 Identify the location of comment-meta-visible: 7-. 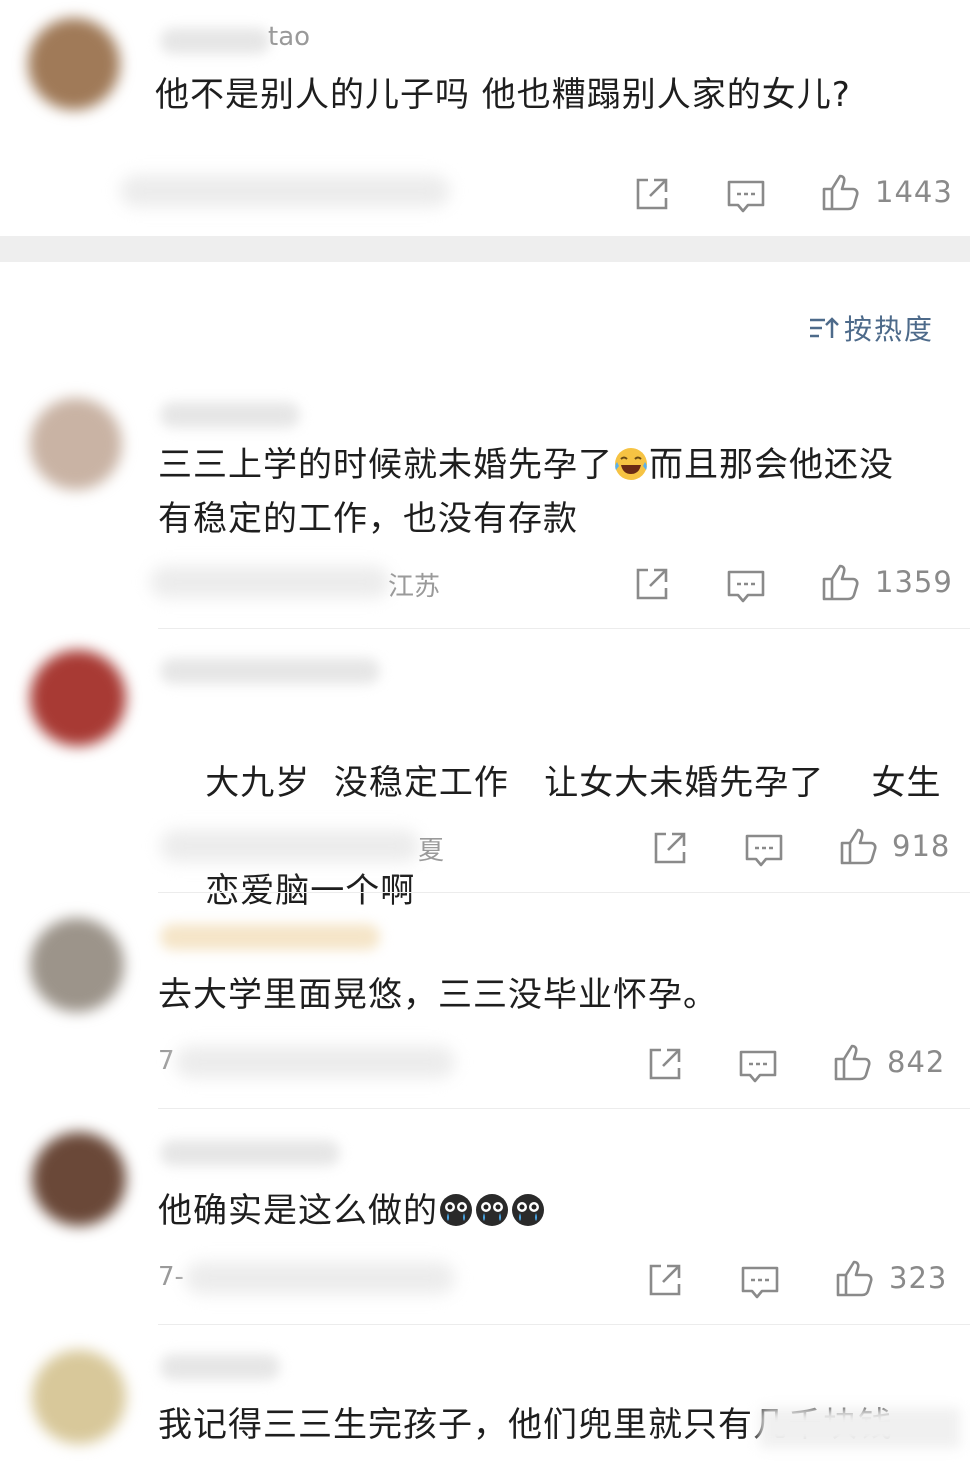
(171, 1277).